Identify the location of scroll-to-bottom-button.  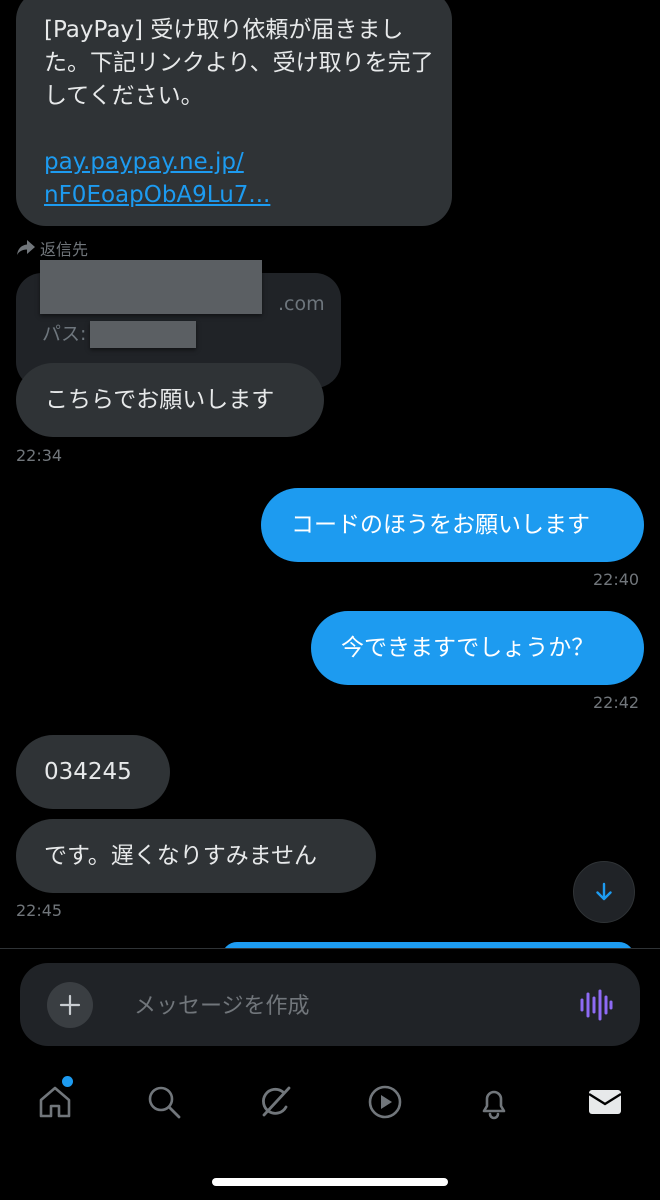
(604, 892).